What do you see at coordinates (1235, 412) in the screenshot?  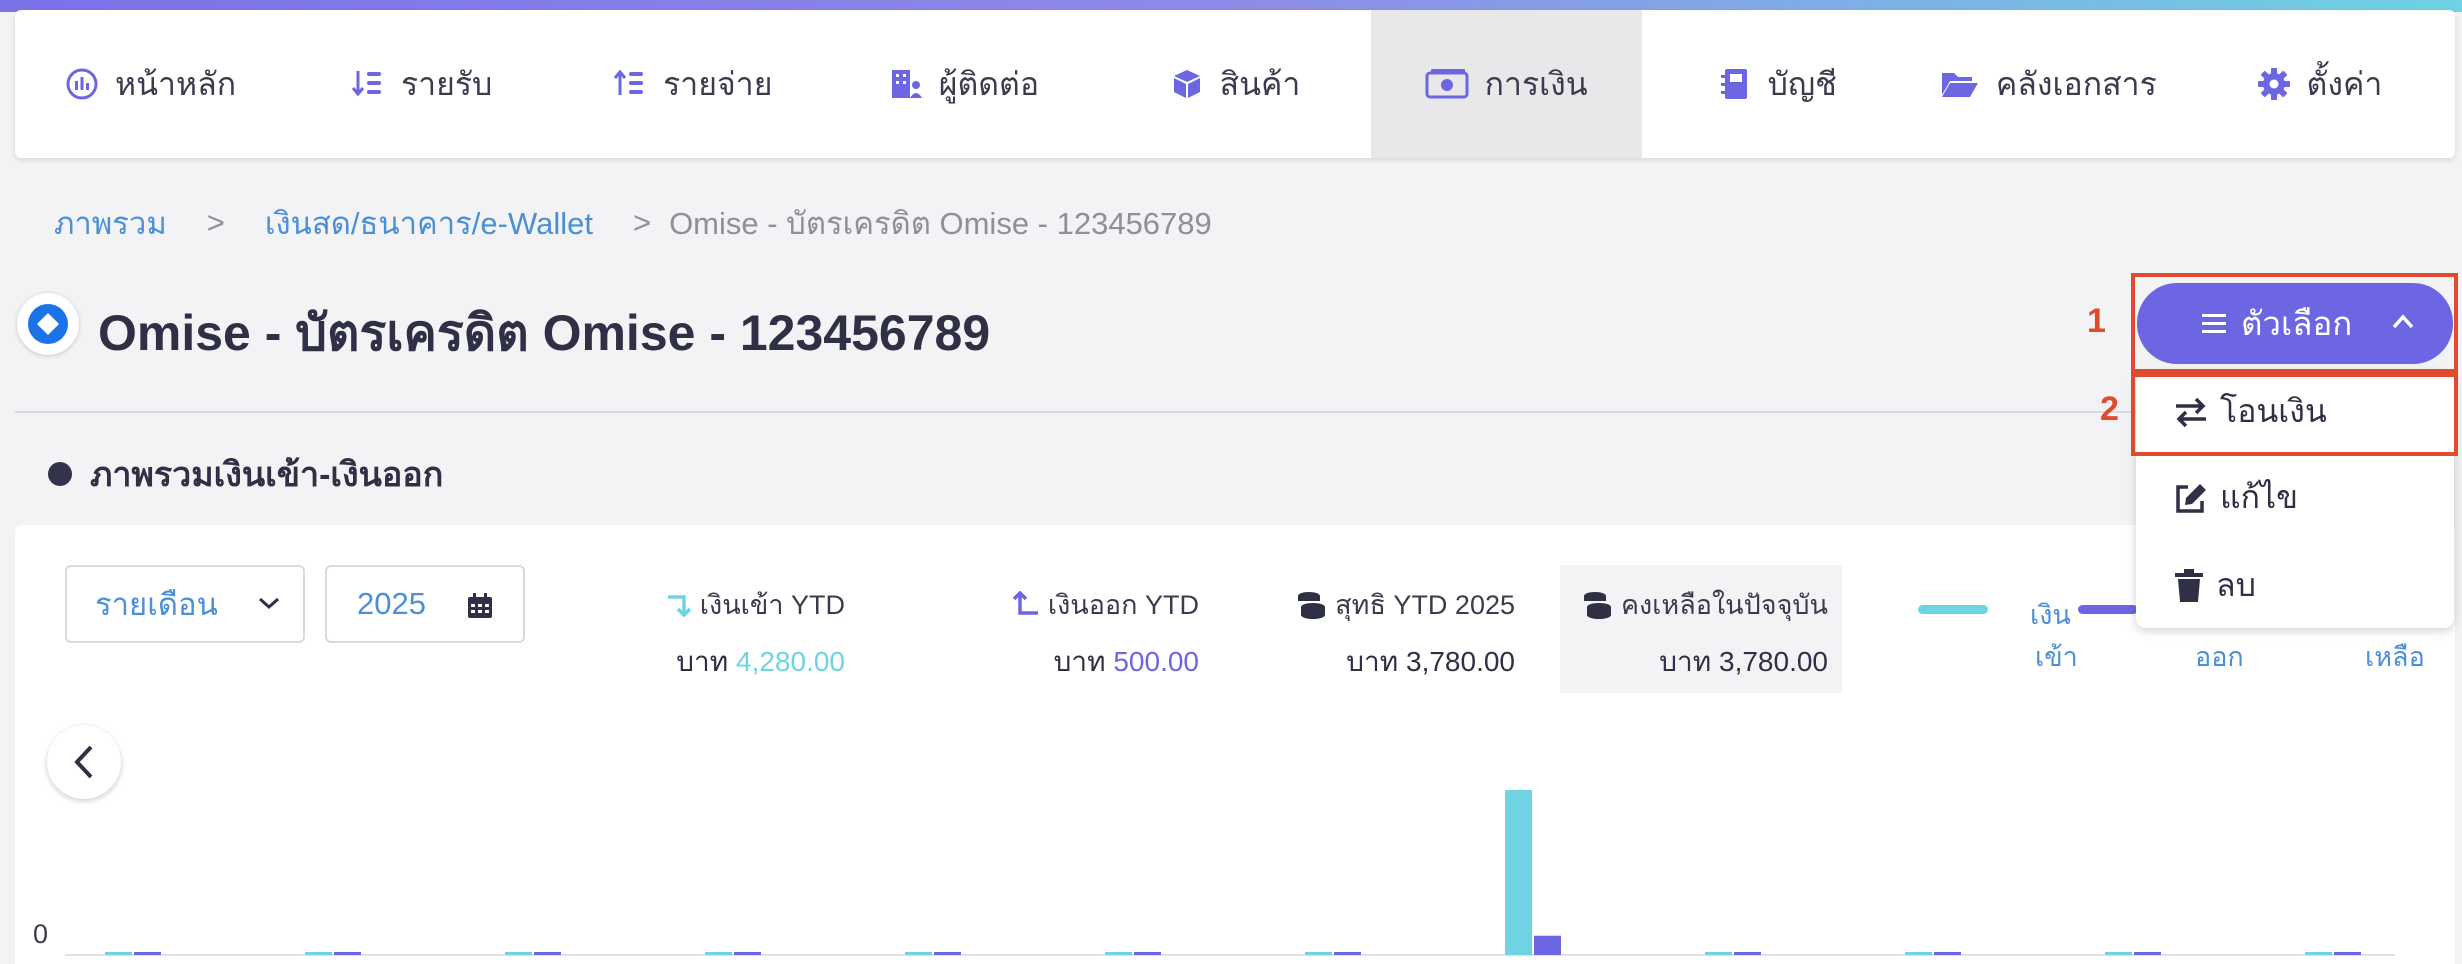 I see `divider` at bounding box center [1235, 412].